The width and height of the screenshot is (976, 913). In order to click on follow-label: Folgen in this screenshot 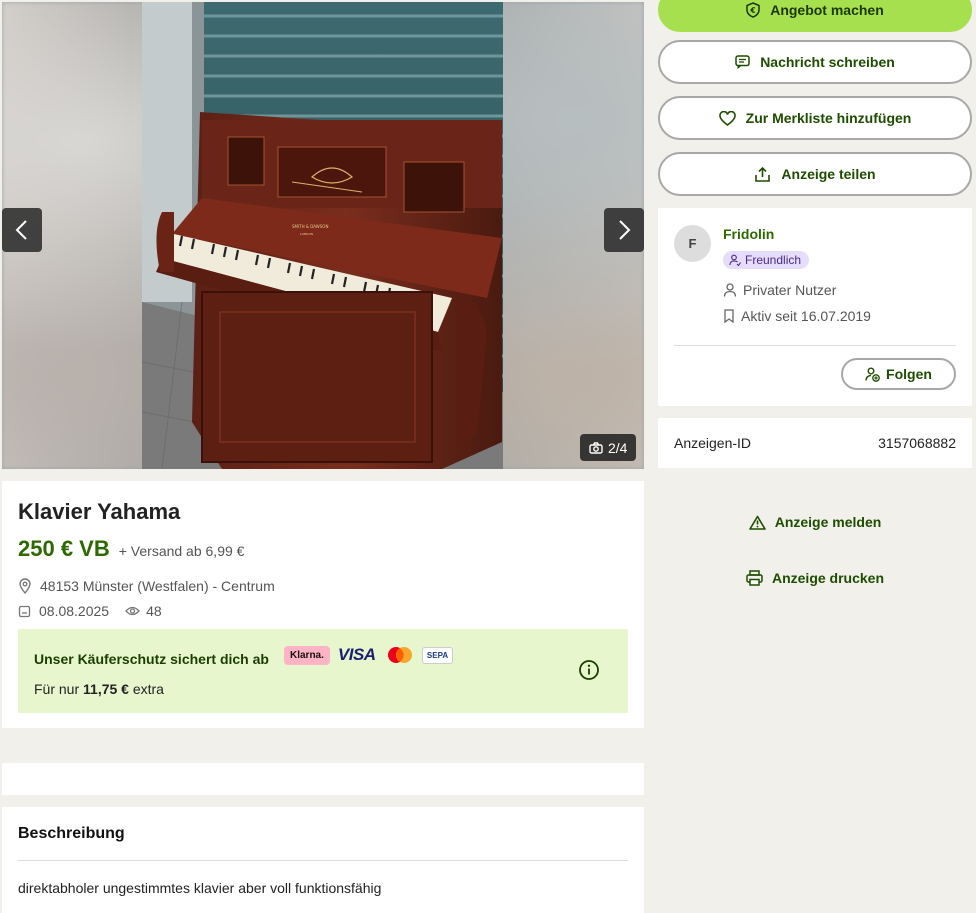, I will do `click(909, 374)`.